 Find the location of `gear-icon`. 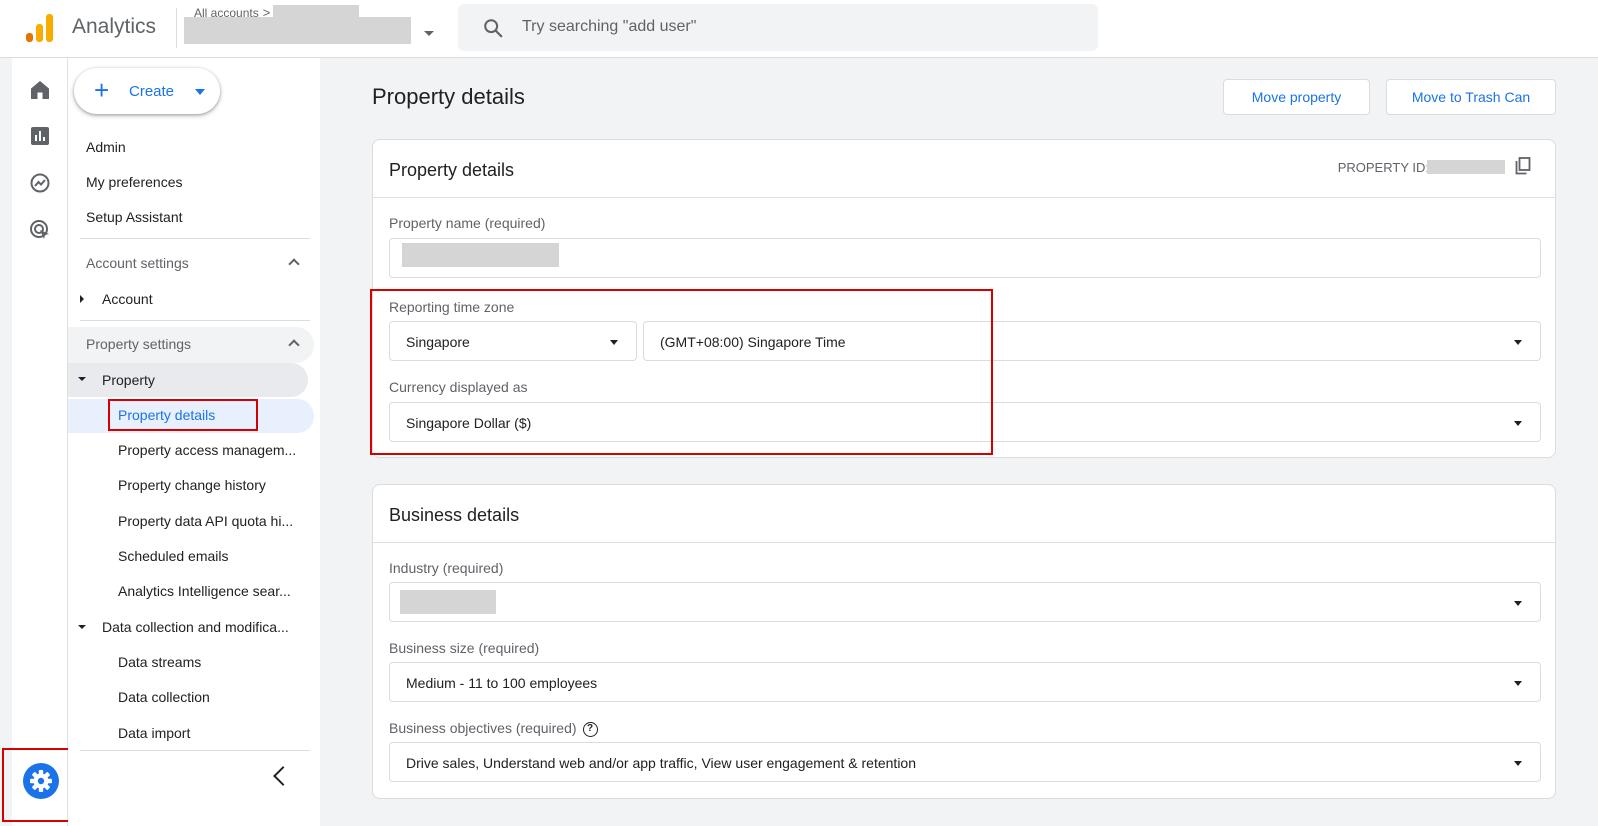

gear-icon is located at coordinates (41, 781).